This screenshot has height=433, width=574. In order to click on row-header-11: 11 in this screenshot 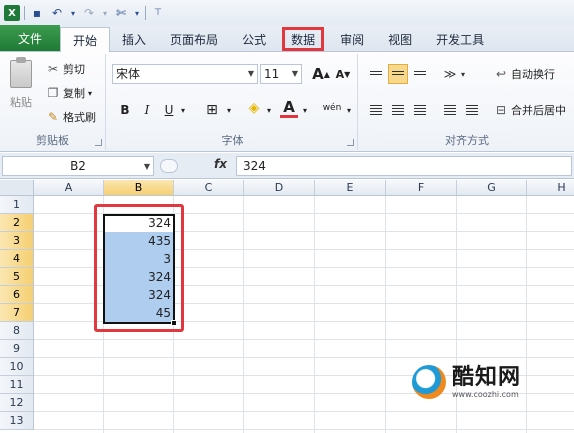, I will do `click(17, 385)`.